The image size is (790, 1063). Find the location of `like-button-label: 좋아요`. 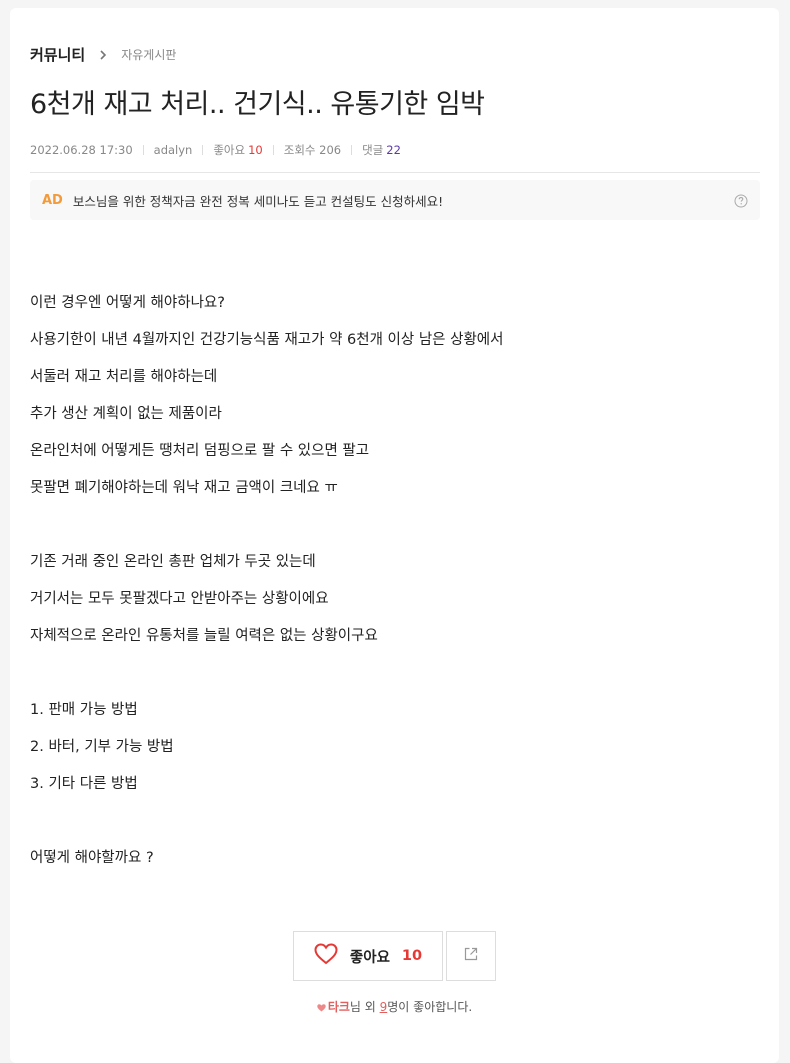

like-button-label: 좋아요 is located at coordinates (369, 957).